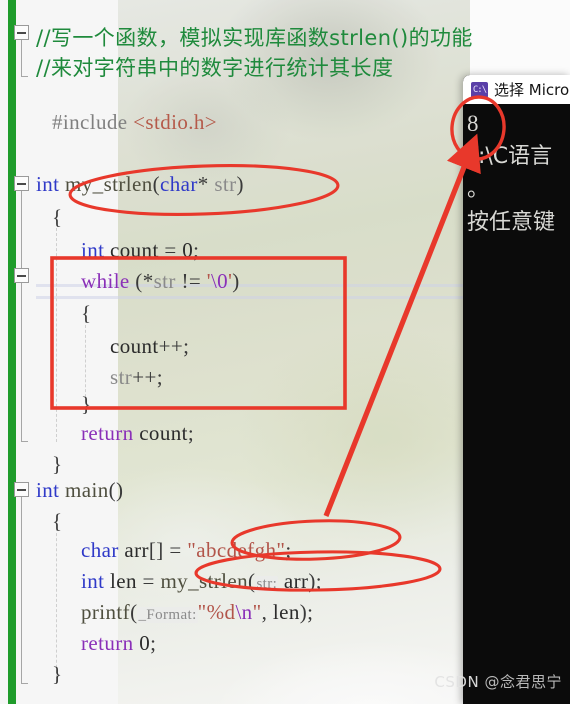  I want to click on code-token: //写一个函数，模拟实现库函数strlen()的功能, so click(254, 38).